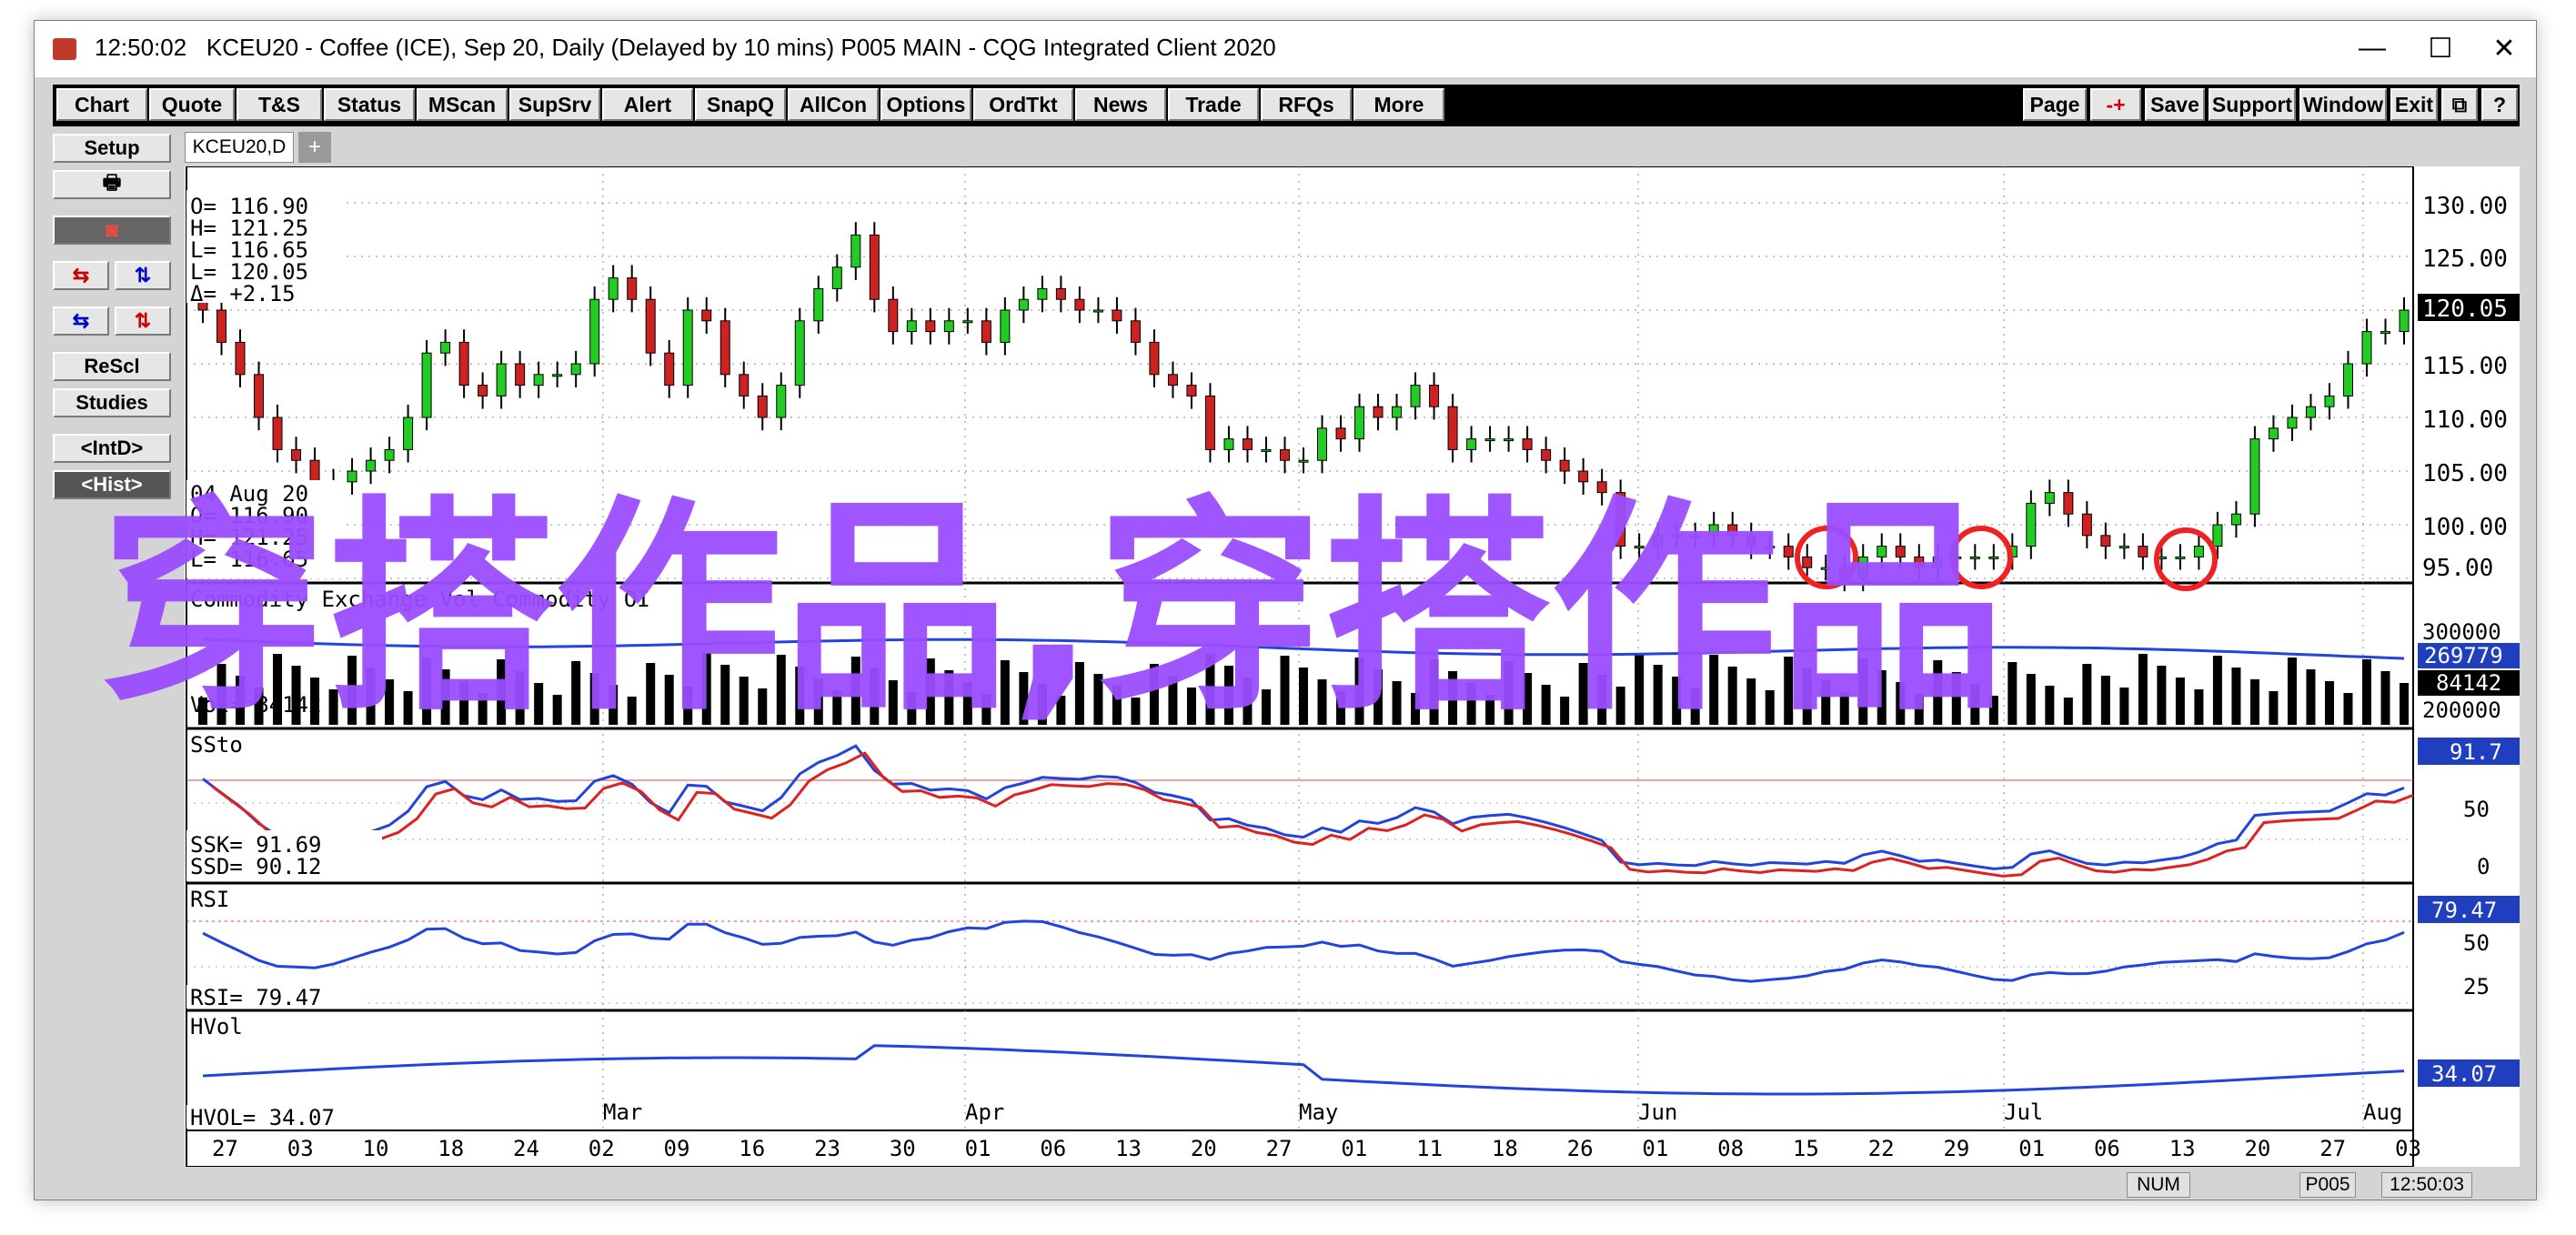 This screenshot has height=1235, width=2576. What do you see at coordinates (112, 148) in the screenshot?
I see `setup-button: Setup` at bounding box center [112, 148].